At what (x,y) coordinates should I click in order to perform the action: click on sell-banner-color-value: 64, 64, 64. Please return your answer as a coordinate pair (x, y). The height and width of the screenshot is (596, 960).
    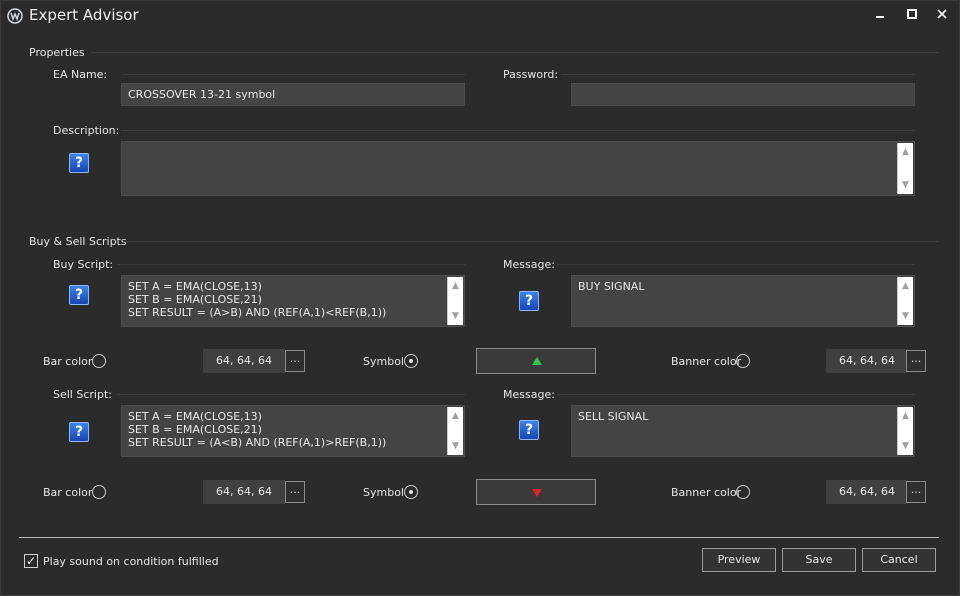
    Looking at the image, I should click on (867, 492).